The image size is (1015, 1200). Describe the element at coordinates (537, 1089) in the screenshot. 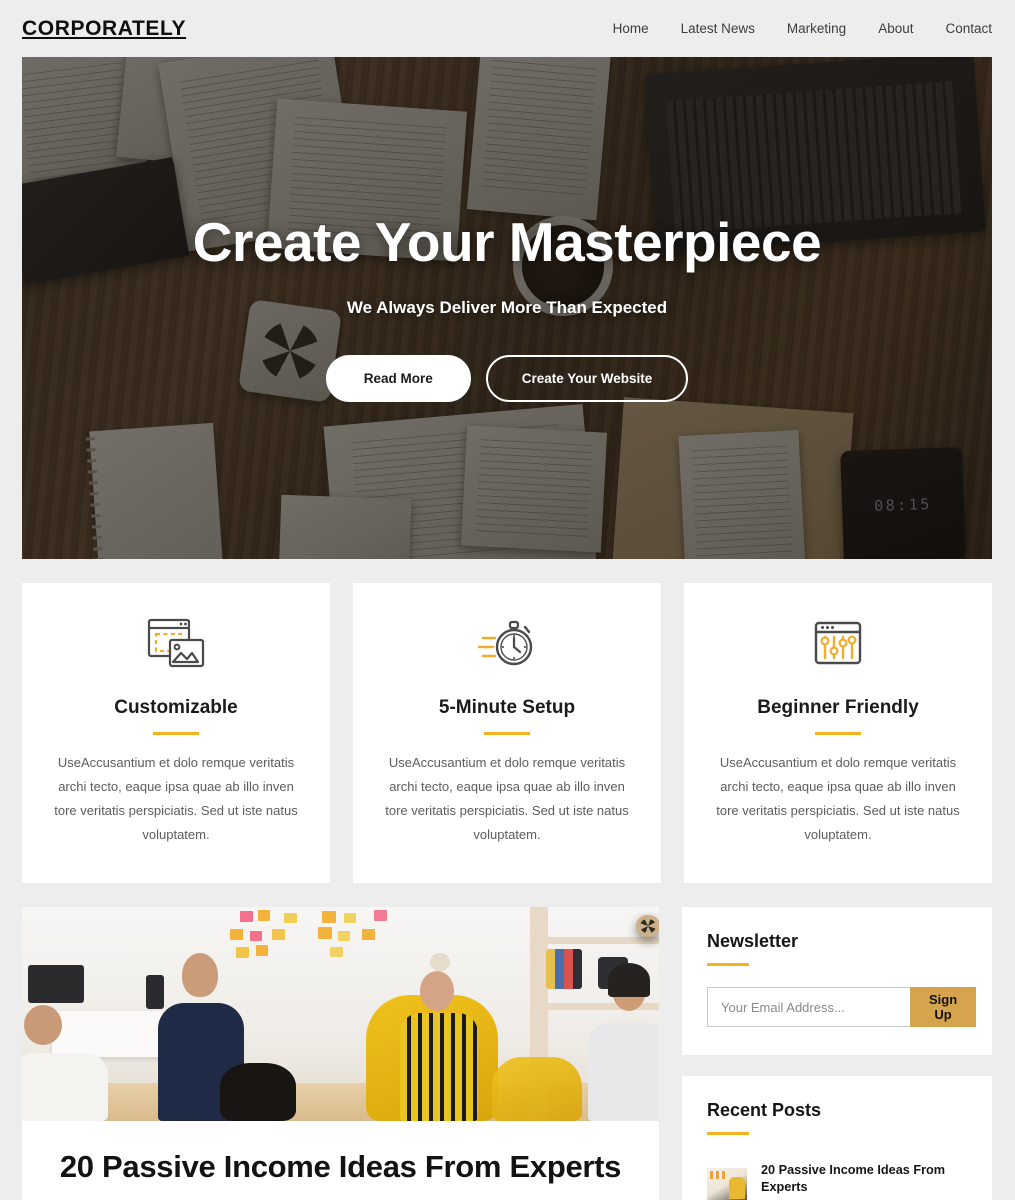

I see `yellow-armchair-right` at that location.